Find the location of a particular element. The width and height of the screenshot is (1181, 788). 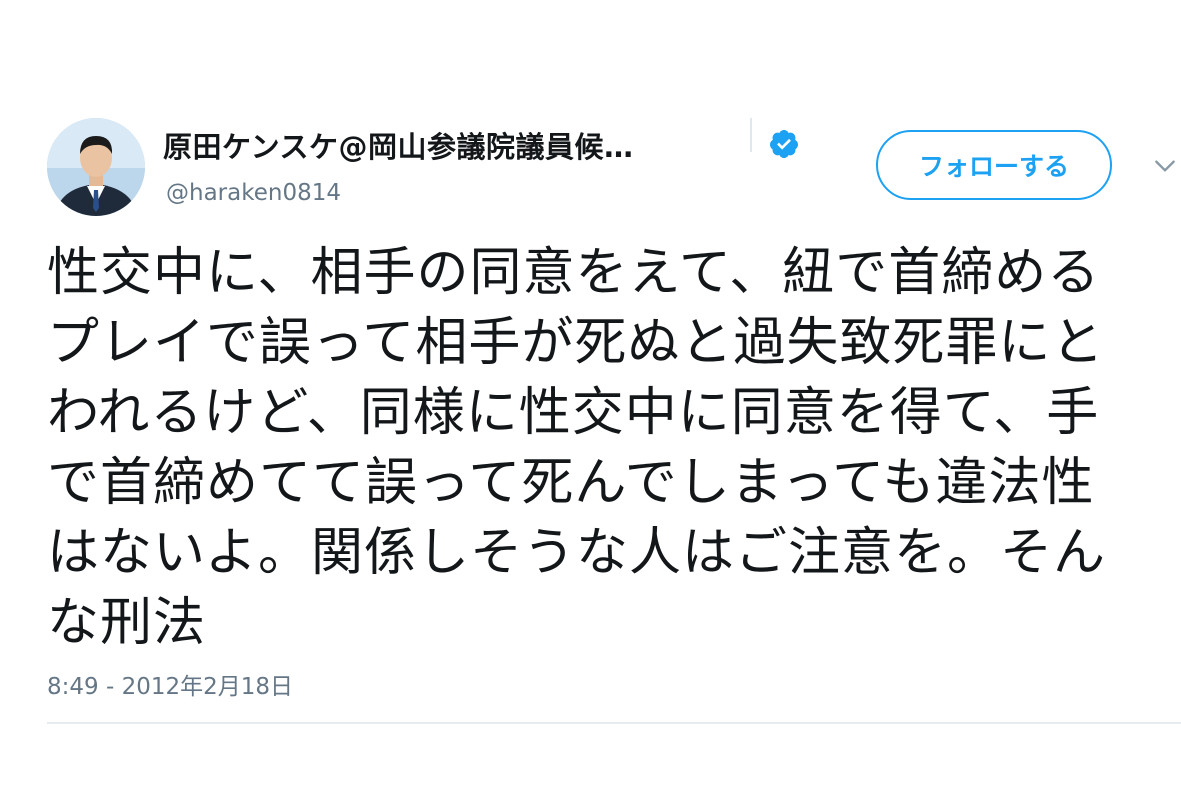

divider is located at coordinates (614, 723).